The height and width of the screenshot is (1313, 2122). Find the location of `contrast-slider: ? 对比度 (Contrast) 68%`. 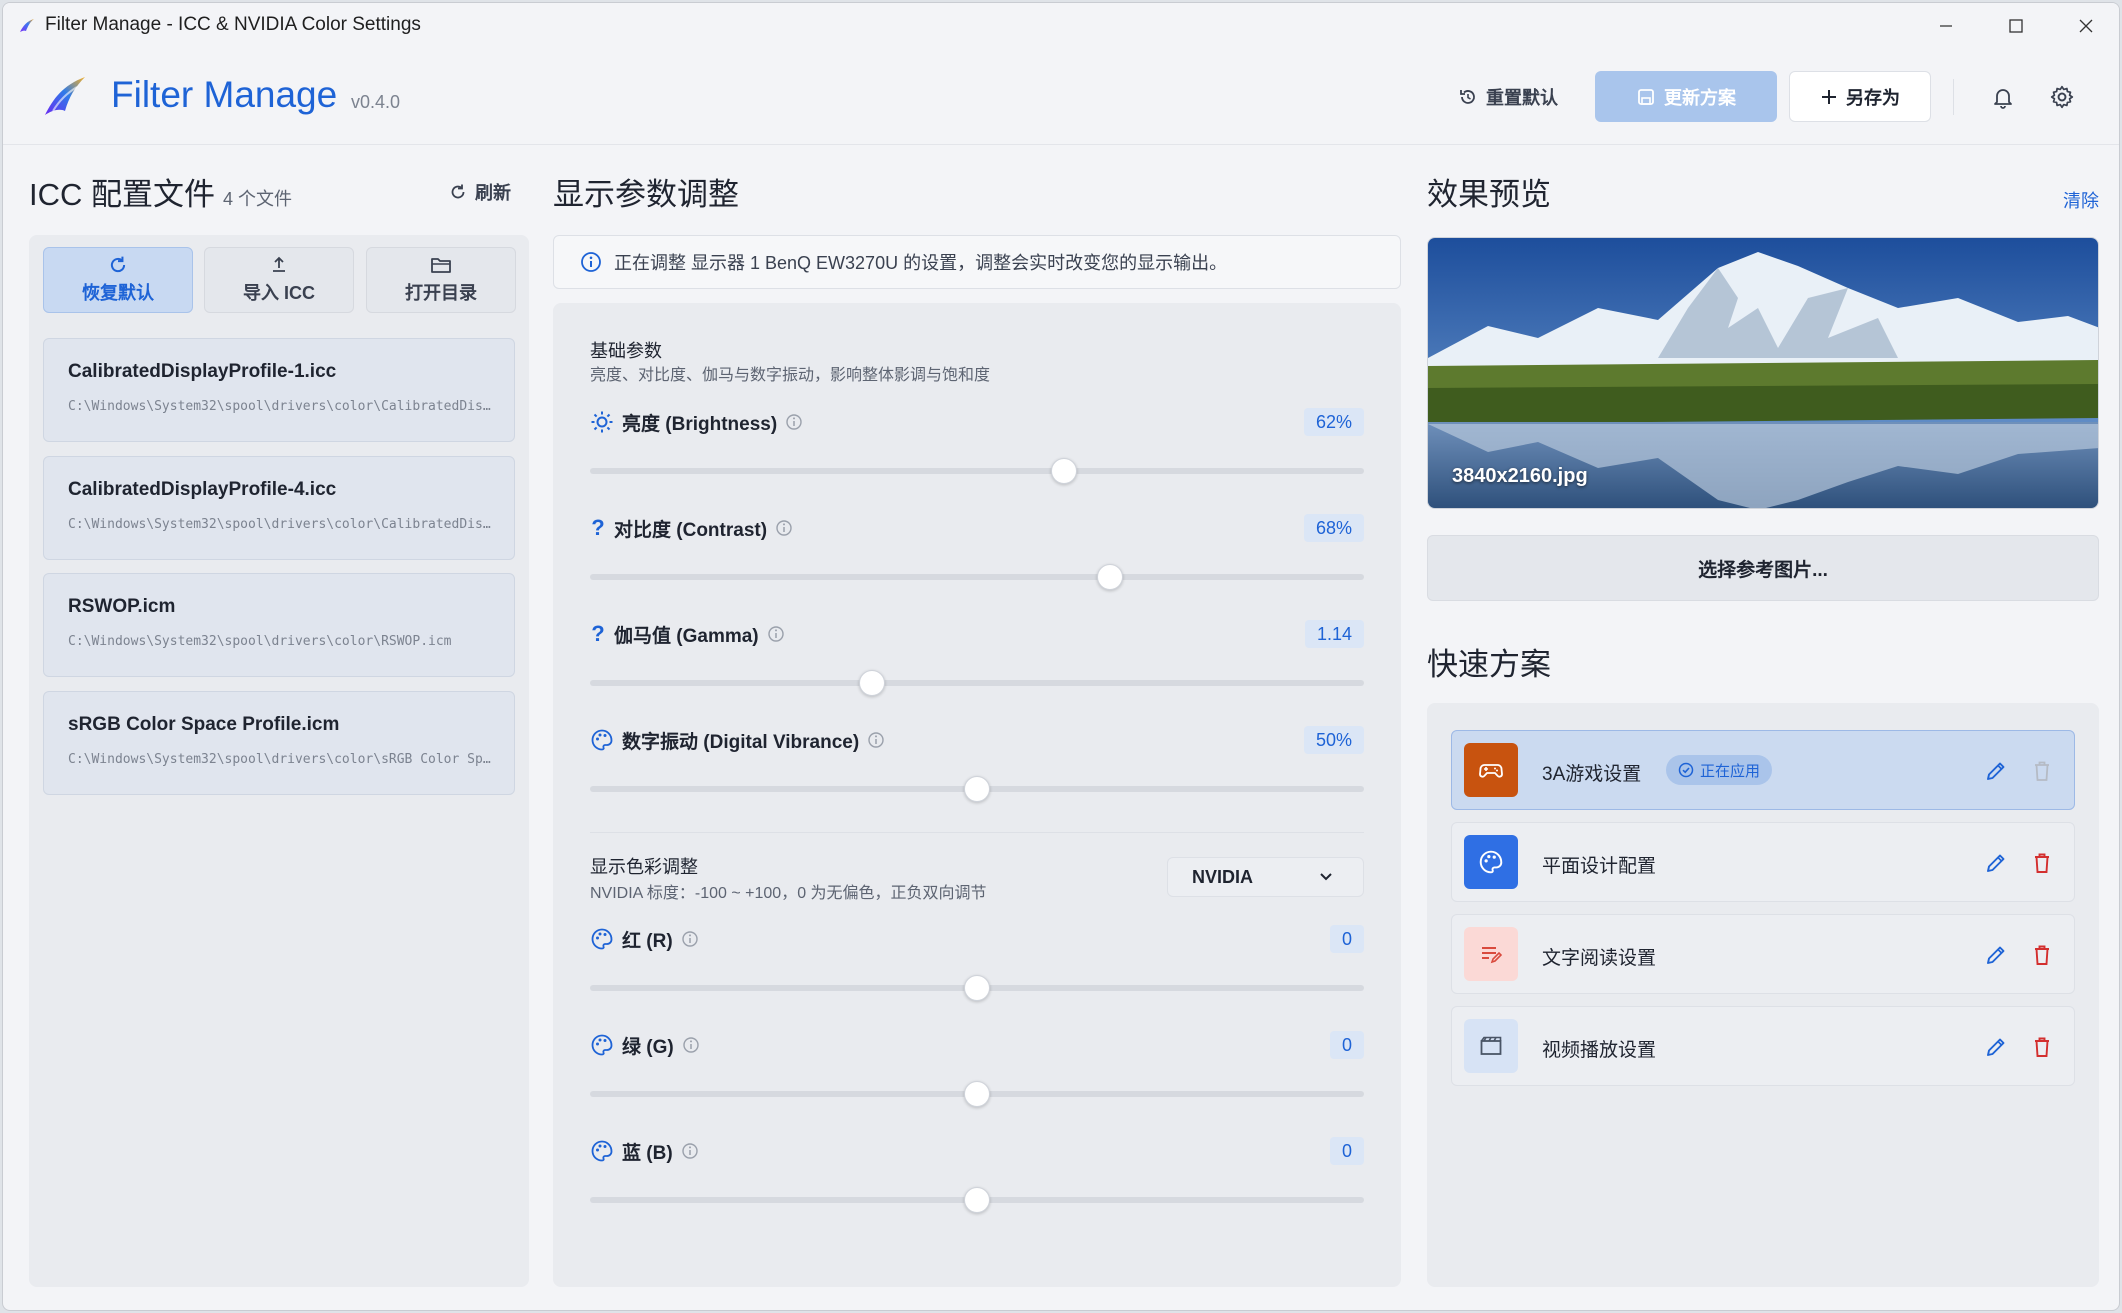

contrast-slider: ? 对比度 (Contrast) 68% is located at coordinates (977, 554).